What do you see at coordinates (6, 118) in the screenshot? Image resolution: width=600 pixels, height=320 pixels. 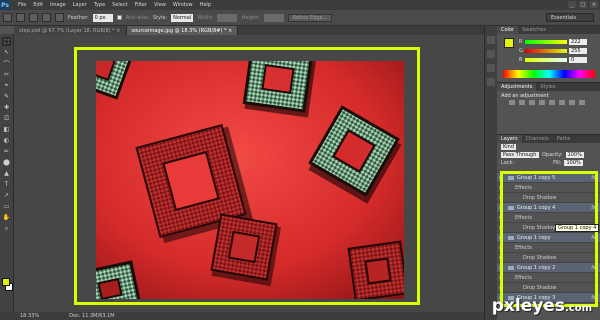 I see `stamp-icon: ⎚` at bounding box center [6, 118].